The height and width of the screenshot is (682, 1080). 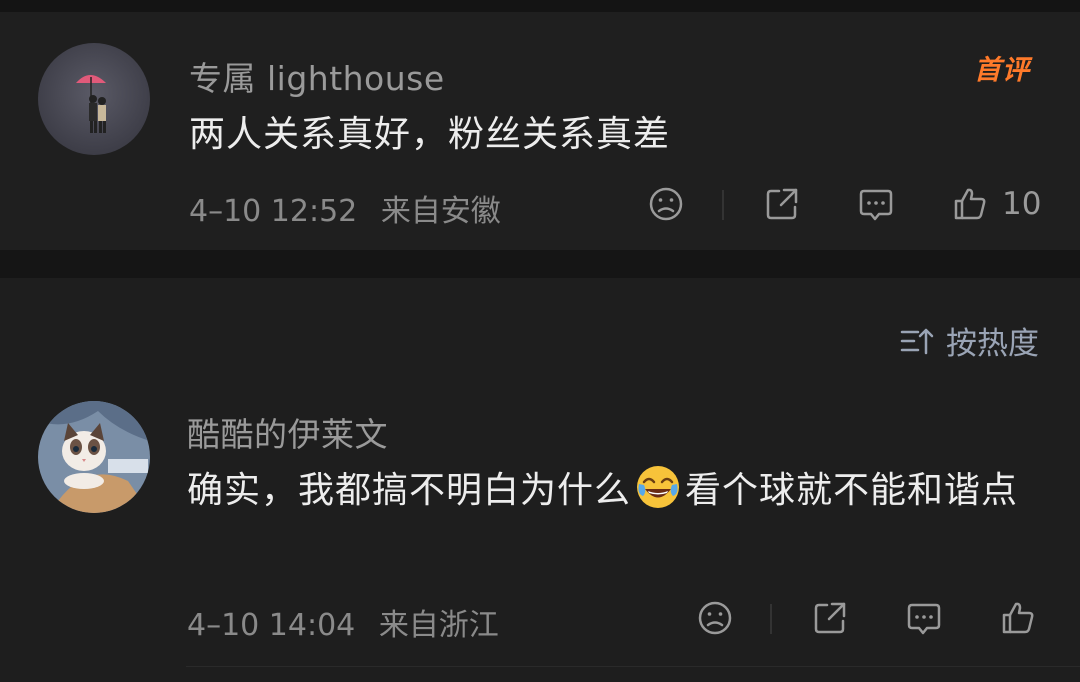 I want to click on comment-text-2-part2: 看个球就不能和谐点, so click(x=852, y=490).